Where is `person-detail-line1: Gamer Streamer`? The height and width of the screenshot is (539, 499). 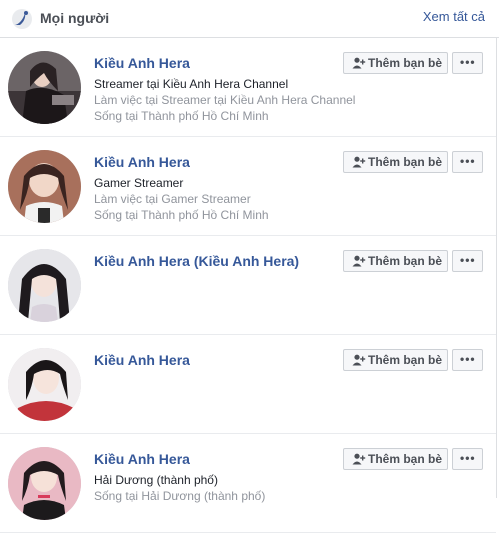
person-detail-line1: Gamer Streamer is located at coordinates (139, 183).